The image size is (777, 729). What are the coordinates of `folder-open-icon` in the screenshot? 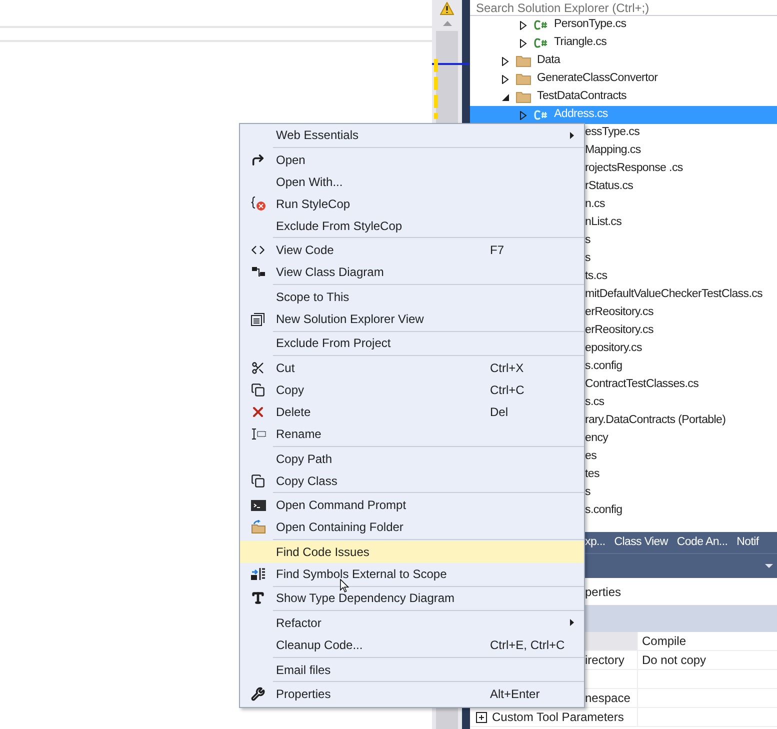 It's located at (258, 527).